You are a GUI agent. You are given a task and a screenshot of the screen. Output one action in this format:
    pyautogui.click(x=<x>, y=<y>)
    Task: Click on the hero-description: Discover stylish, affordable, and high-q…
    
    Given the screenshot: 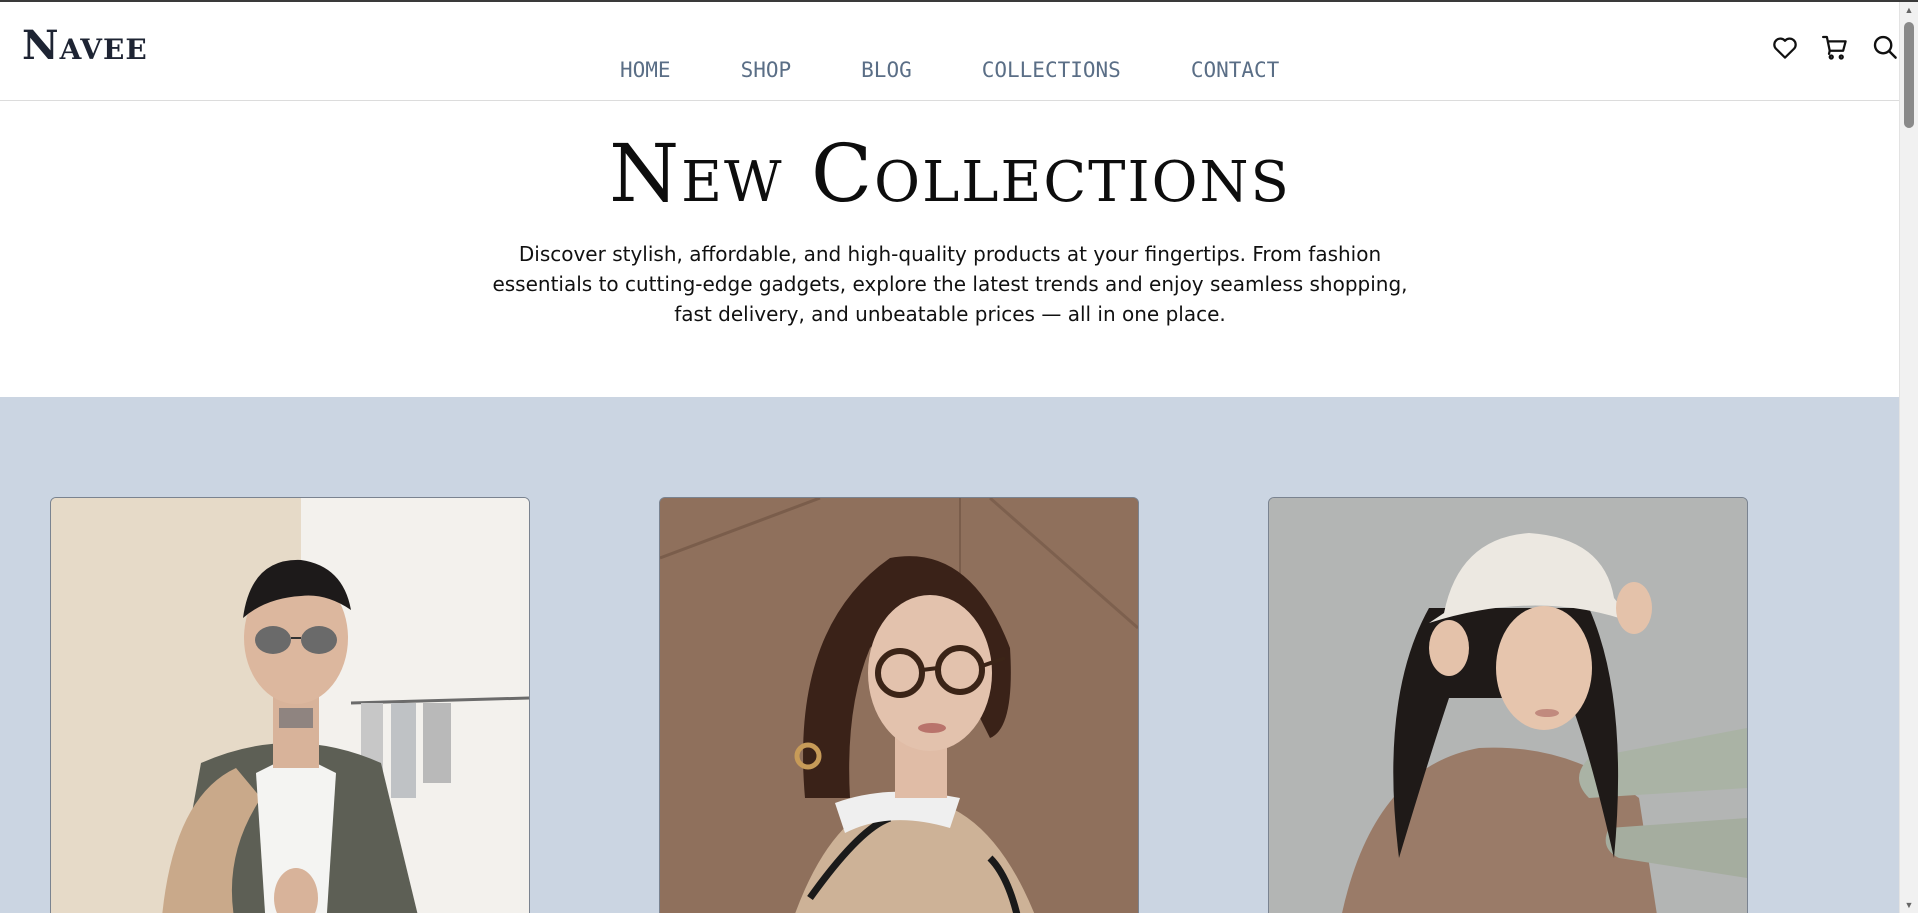 What is the action you would take?
    pyautogui.click(x=950, y=284)
    